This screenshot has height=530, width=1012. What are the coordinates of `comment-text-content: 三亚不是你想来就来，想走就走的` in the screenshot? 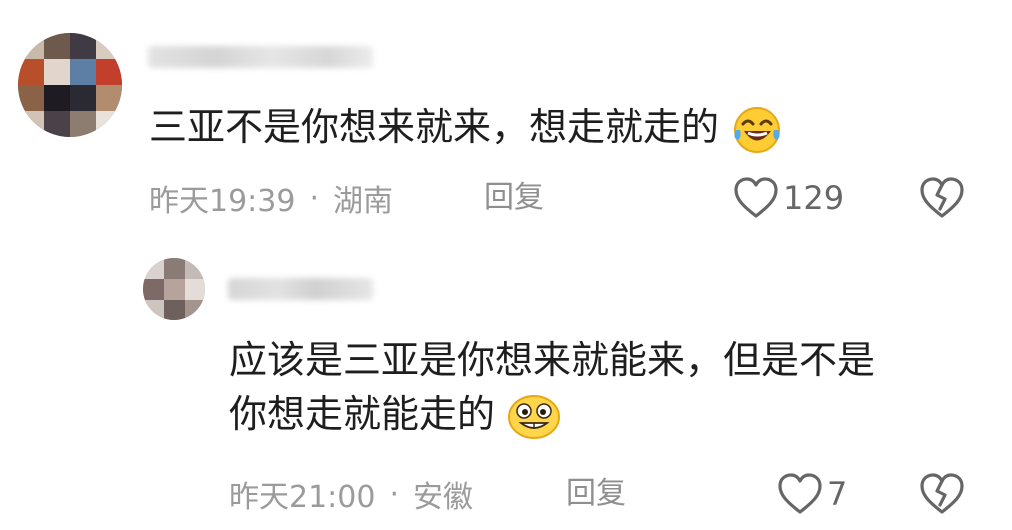 It's located at (434, 127).